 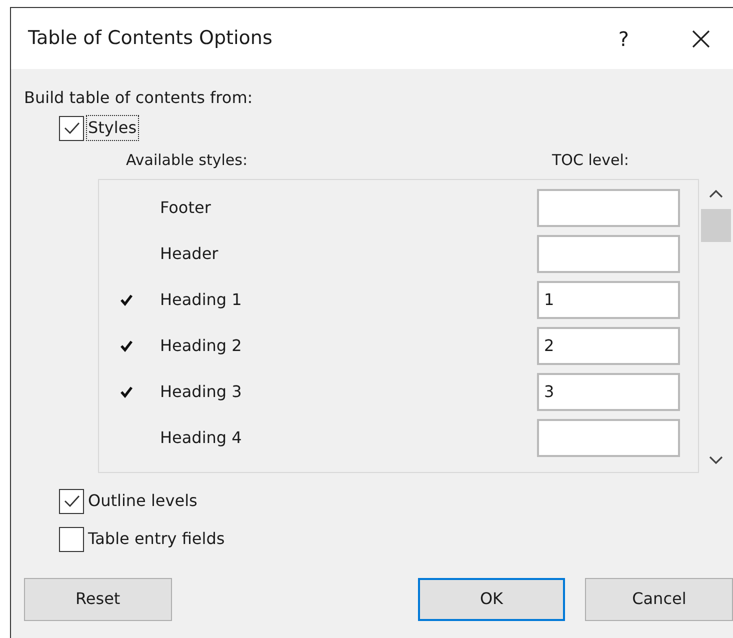 What do you see at coordinates (98, 599) in the screenshot?
I see `dialog-button: Reset` at bounding box center [98, 599].